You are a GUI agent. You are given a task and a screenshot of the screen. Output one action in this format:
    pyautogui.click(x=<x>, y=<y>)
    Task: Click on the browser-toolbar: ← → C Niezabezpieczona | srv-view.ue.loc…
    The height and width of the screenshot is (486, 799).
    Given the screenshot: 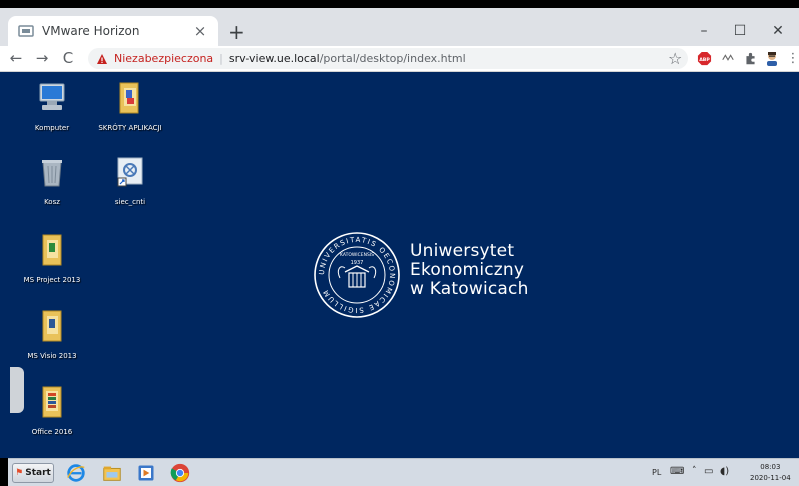 What is the action you would take?
    pyautogui.click(x=399, y=59)
    